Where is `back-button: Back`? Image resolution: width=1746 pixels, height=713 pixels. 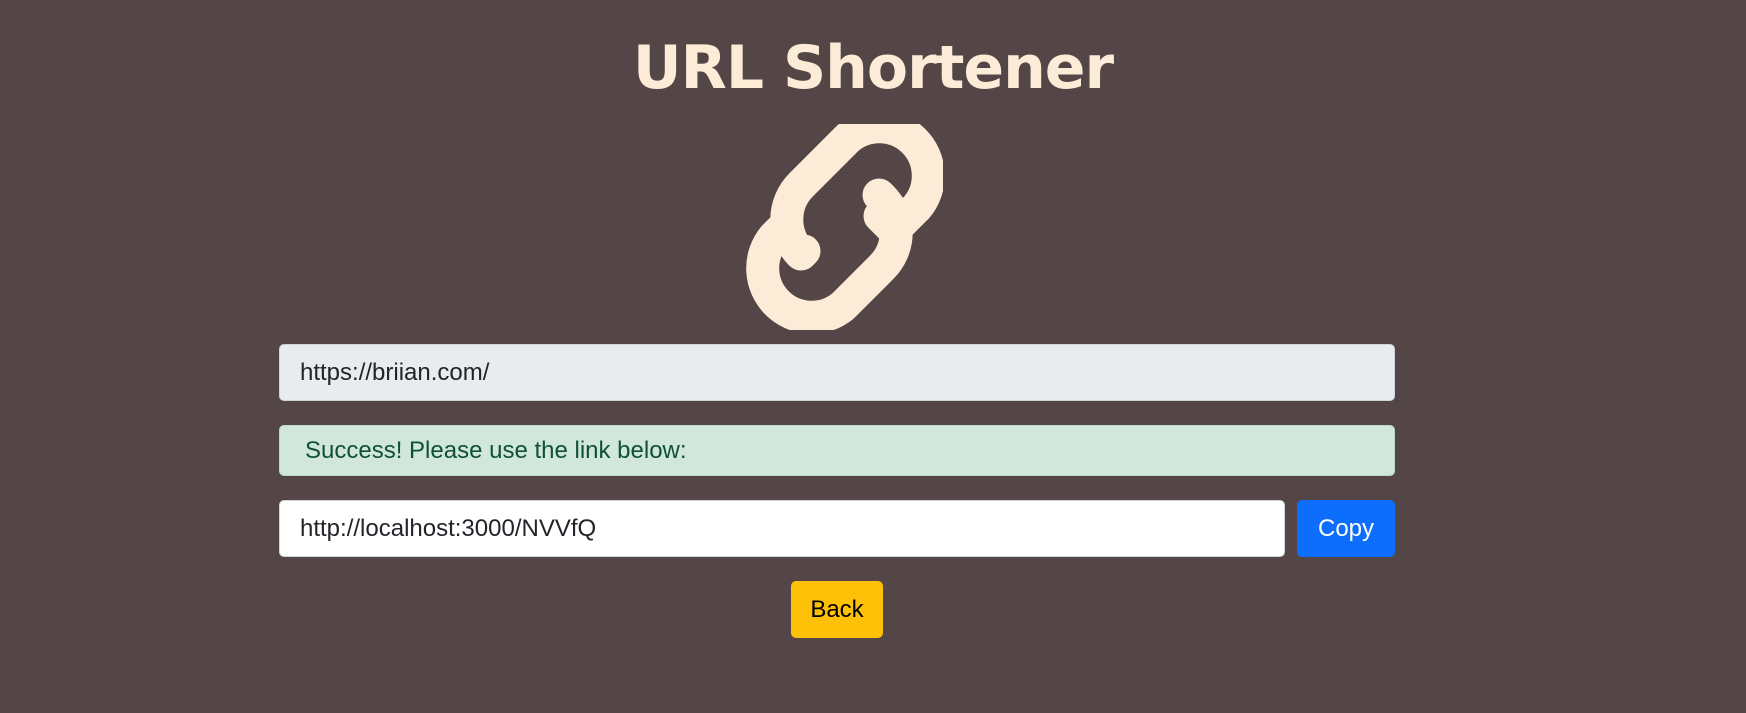 back-button: Back is located at coordinates (837, 609).